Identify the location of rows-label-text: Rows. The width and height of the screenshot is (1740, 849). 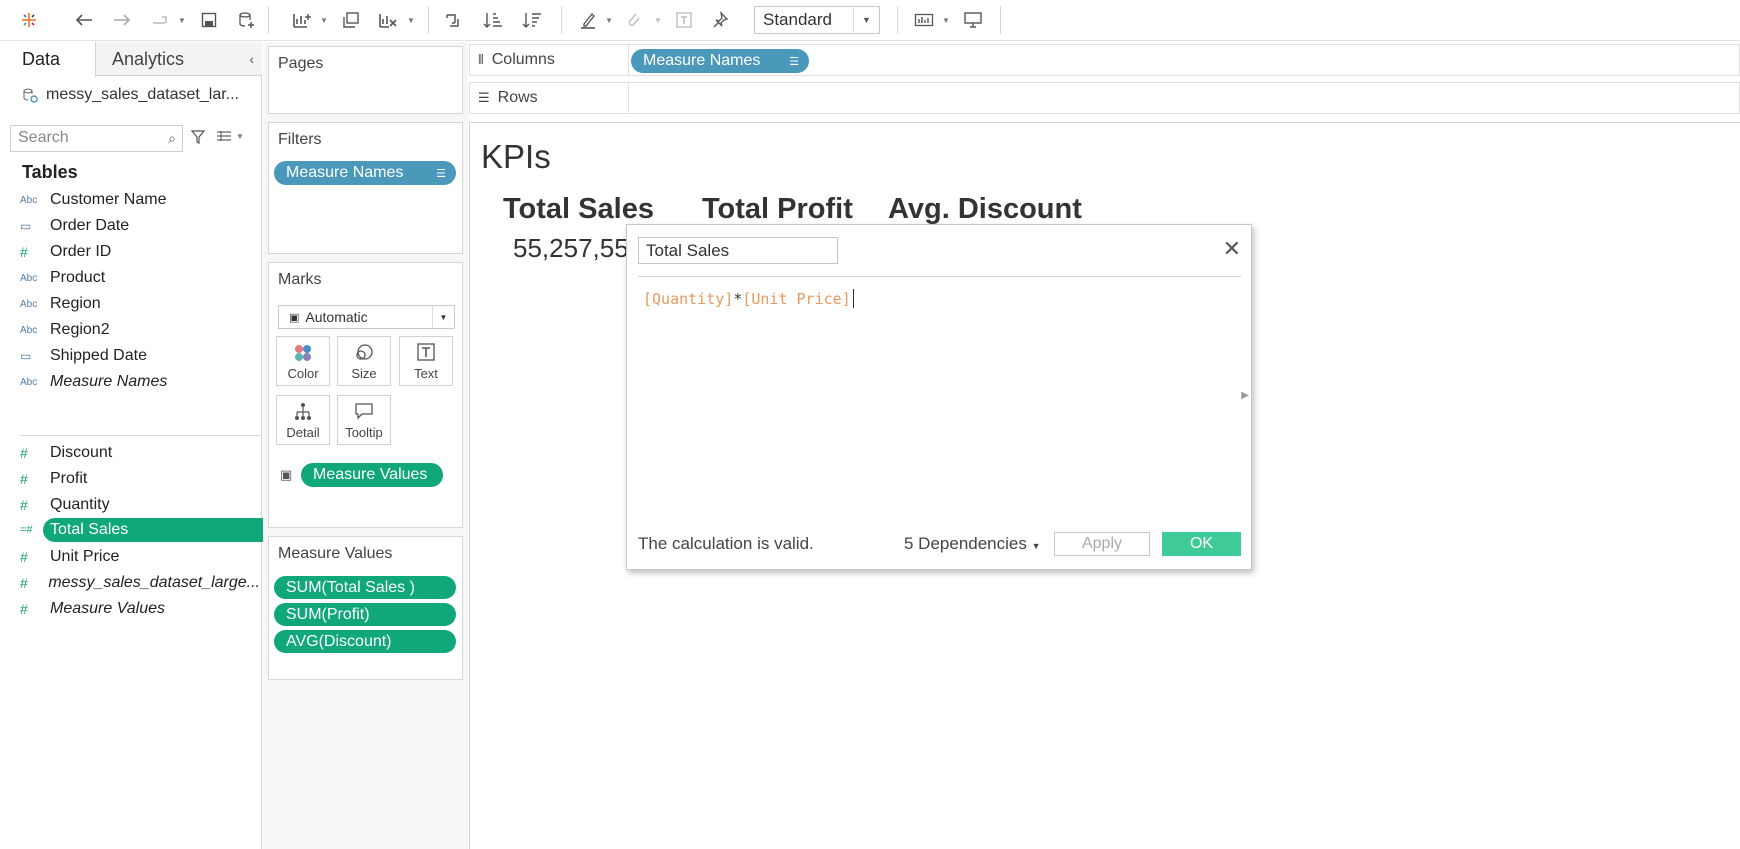
(517, 97).